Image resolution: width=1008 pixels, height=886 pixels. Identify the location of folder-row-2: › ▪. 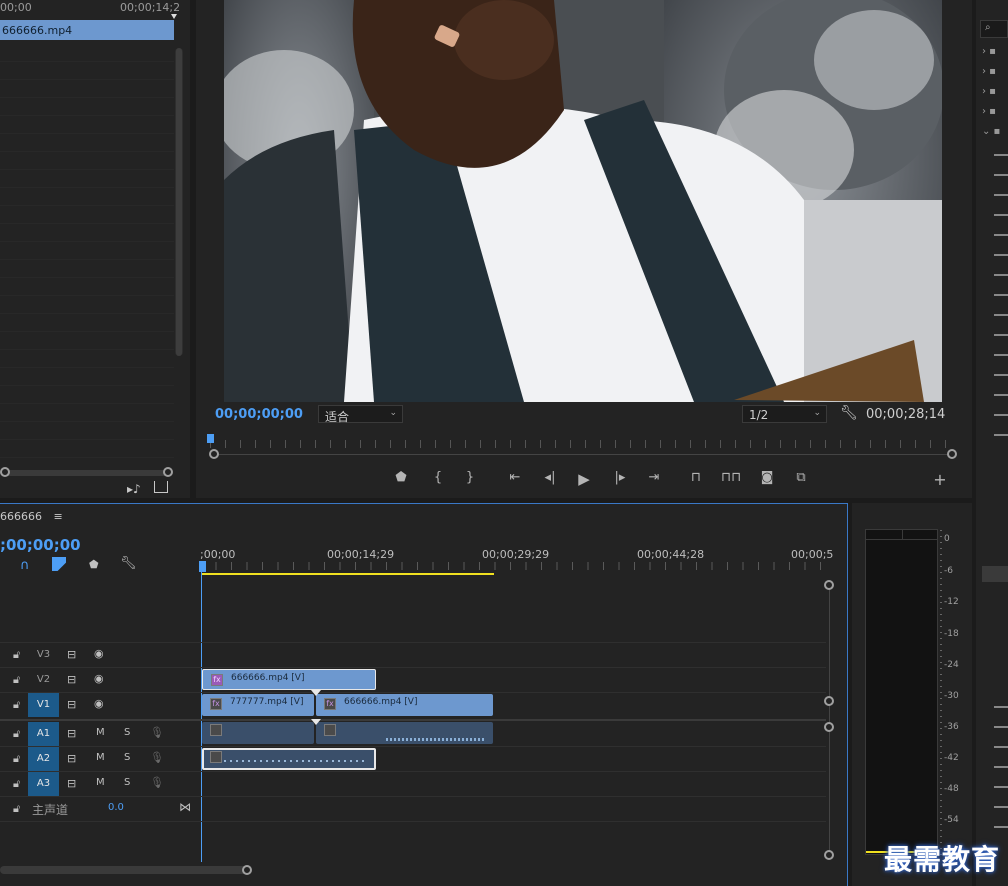
(989, 71).